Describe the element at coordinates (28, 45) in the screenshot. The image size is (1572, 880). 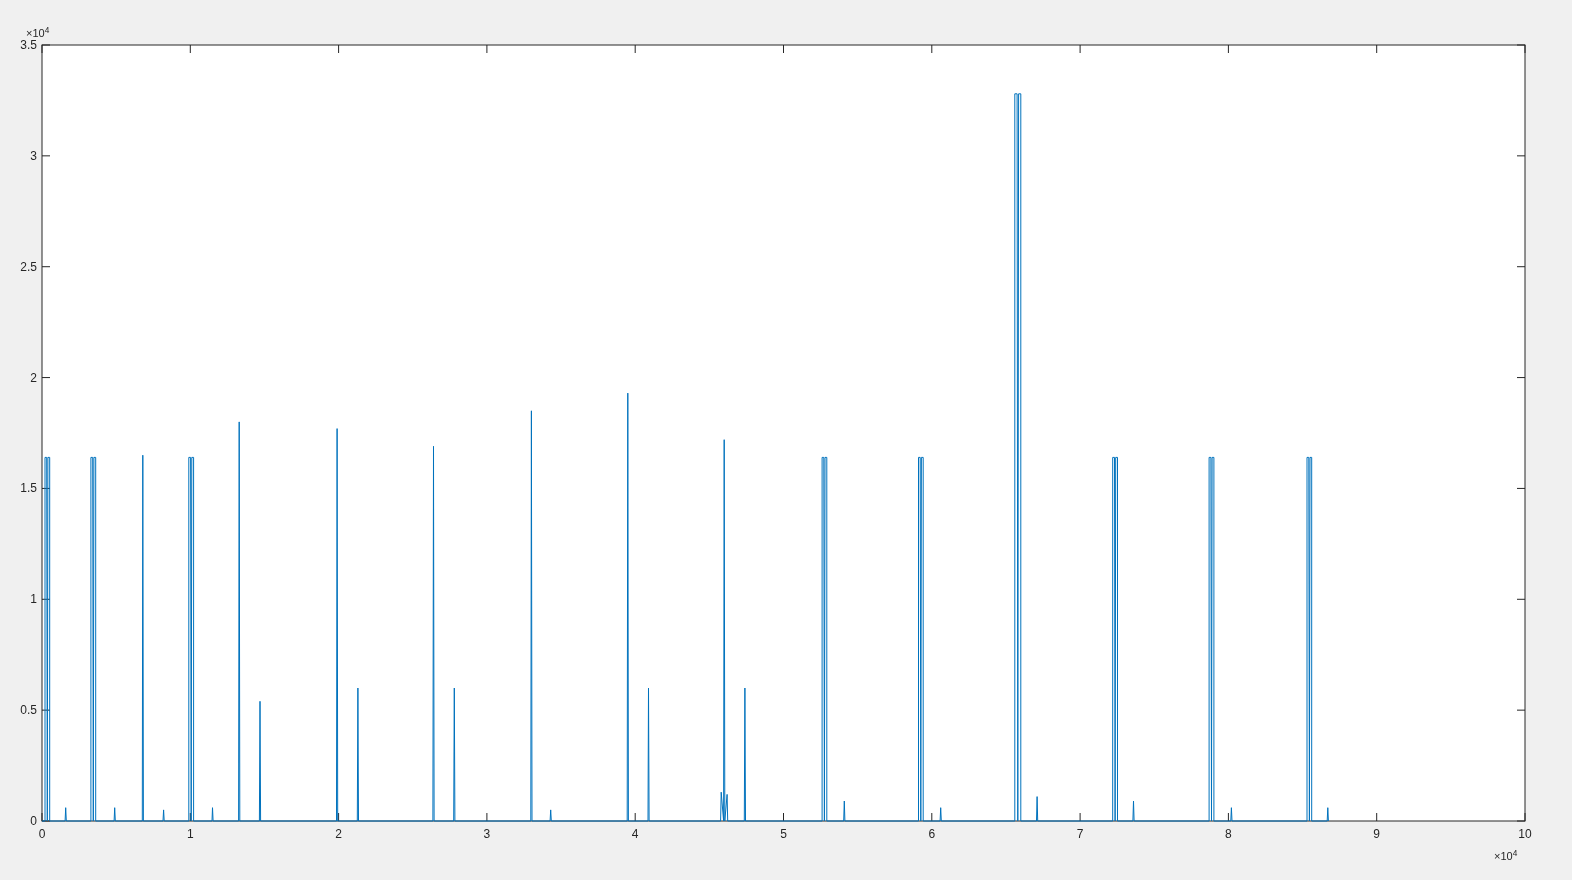
I see `y-tick-label: 3.5` at that location.